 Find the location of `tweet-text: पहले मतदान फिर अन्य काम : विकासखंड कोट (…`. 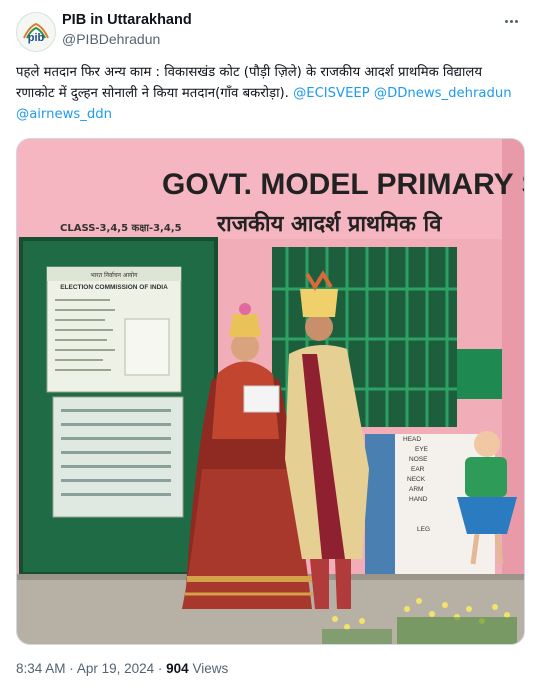

tweet-text: पहले मतदान फिर अन्य काम : विकासखंड कोट (… is located at coordinates (269, 93).